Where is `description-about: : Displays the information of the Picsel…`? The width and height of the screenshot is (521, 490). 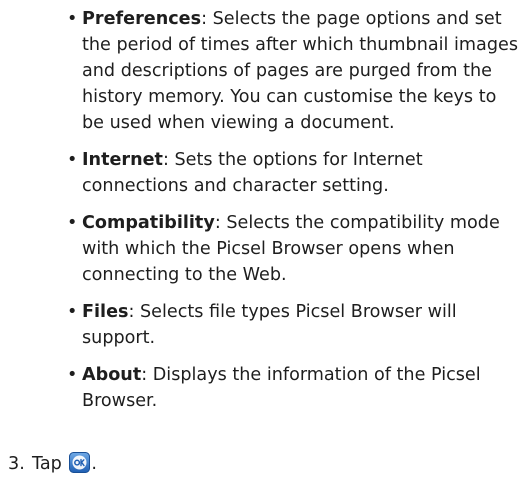 description-about: : Displays the information of the Picsel… is located at coordinates (281, 388).